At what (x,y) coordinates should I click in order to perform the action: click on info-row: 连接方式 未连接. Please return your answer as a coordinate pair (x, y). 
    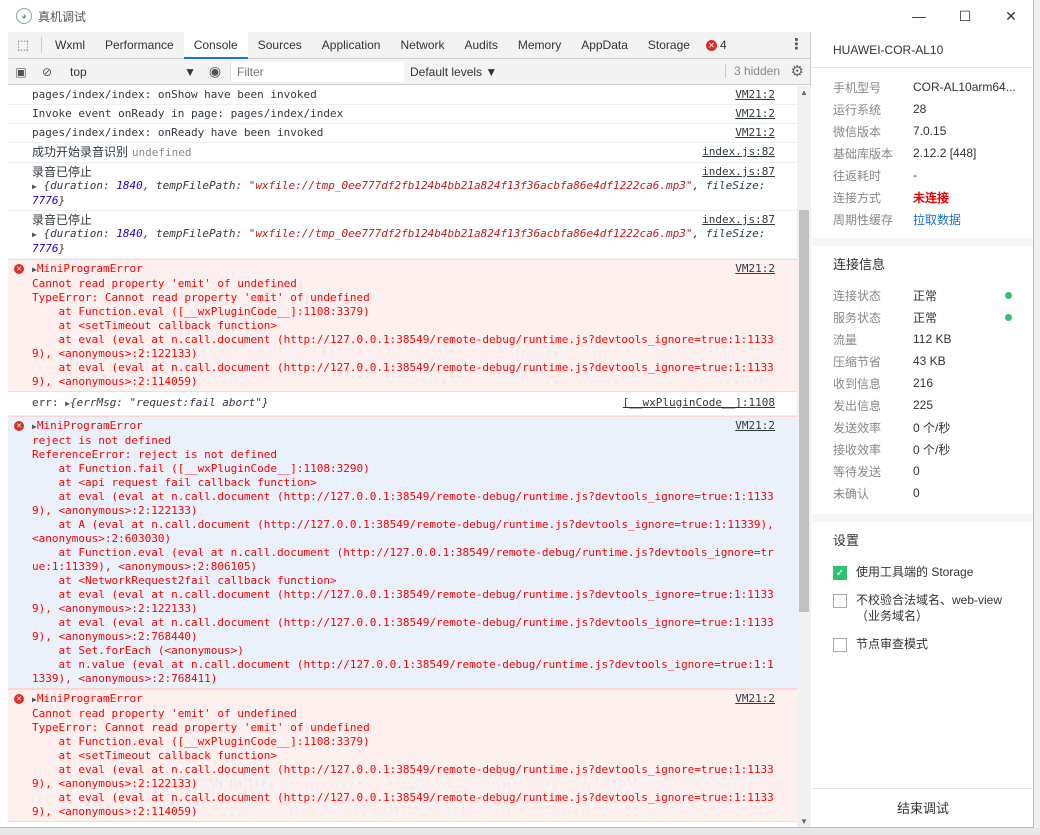
    Looking at the image, I should click on (922, 197).